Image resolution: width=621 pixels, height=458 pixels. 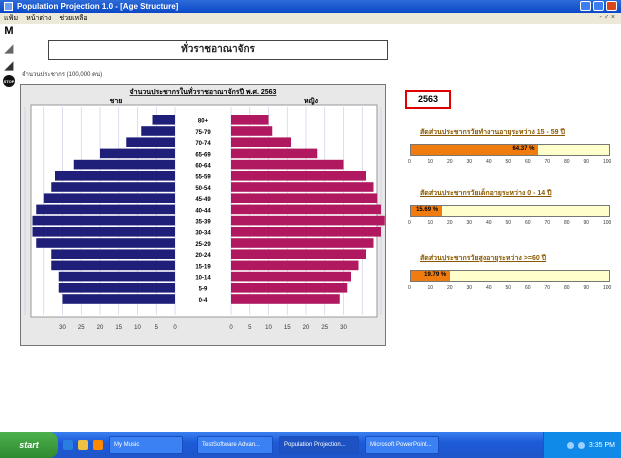 I want to click on ratio-progress-bar: 64.37 %, so click(x=510, y=150).